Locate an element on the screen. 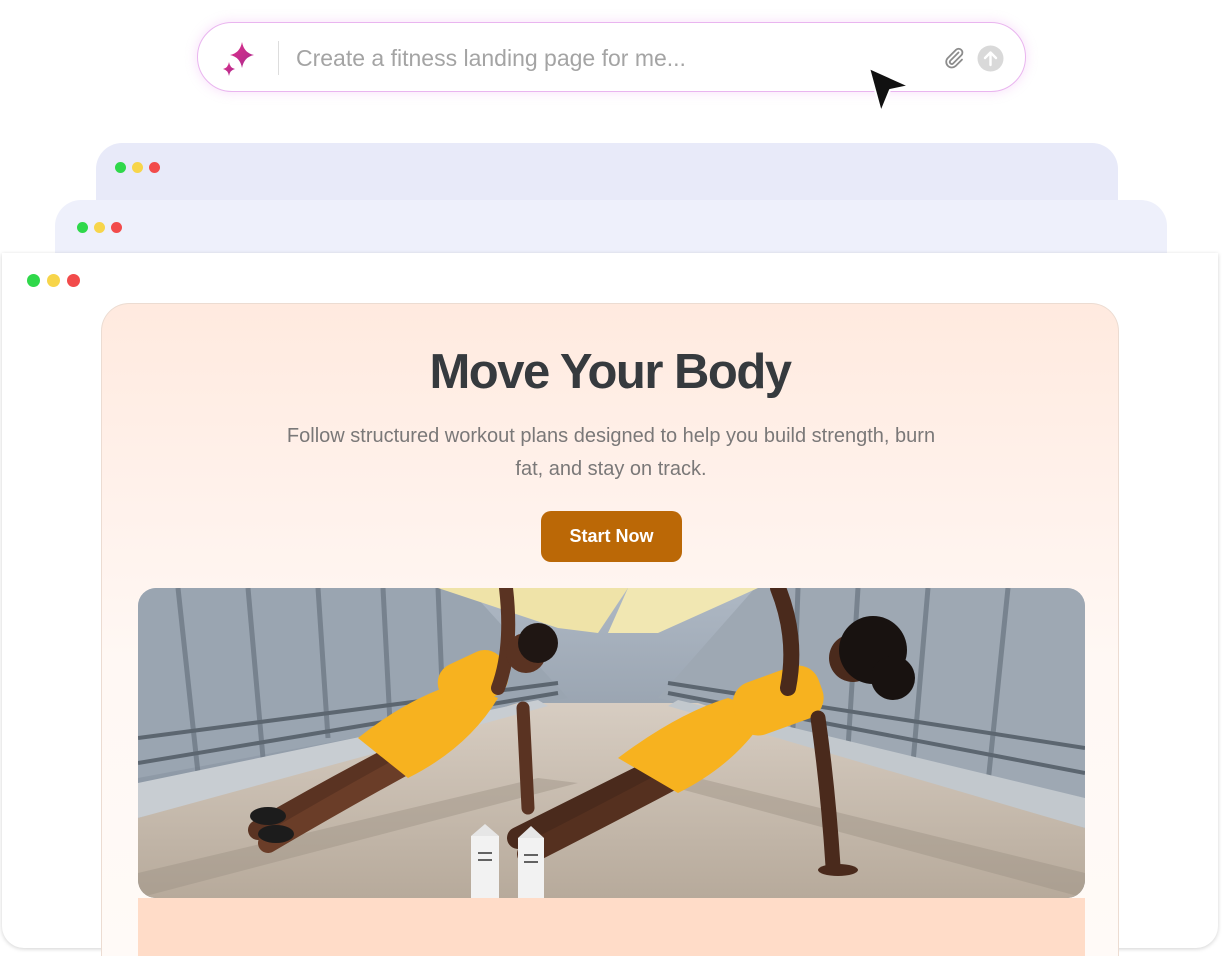  page-bottom-band is located at coordinates (611, 927).